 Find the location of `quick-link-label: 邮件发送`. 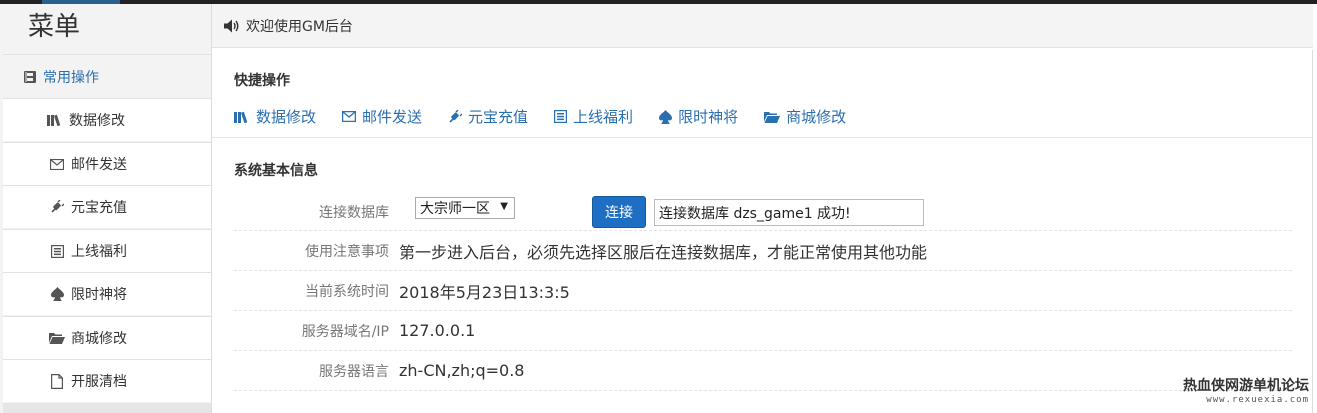

quick-link-label: 邮件发送 is located at coordinates (392, 117).